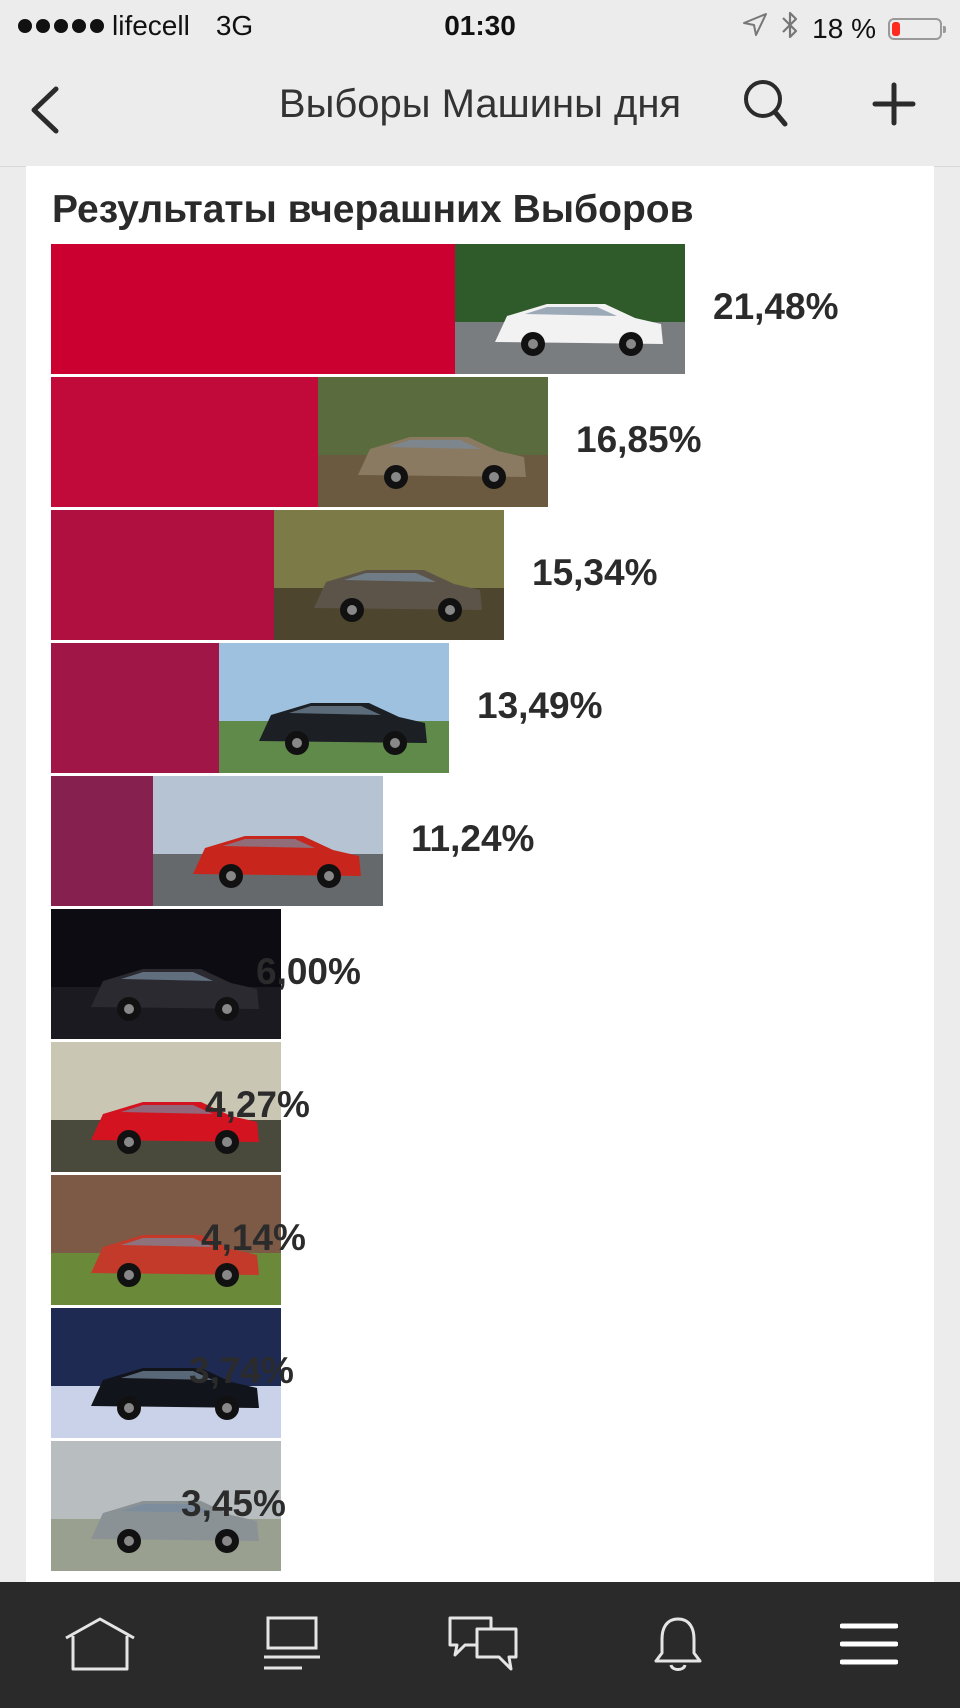 The height and width of the screenshot is (1708, 960). What do you see at coordinates (172, 1373) in the screenshot?
I see `bar-row: 3,74%` at bounding box center [172, 1373].